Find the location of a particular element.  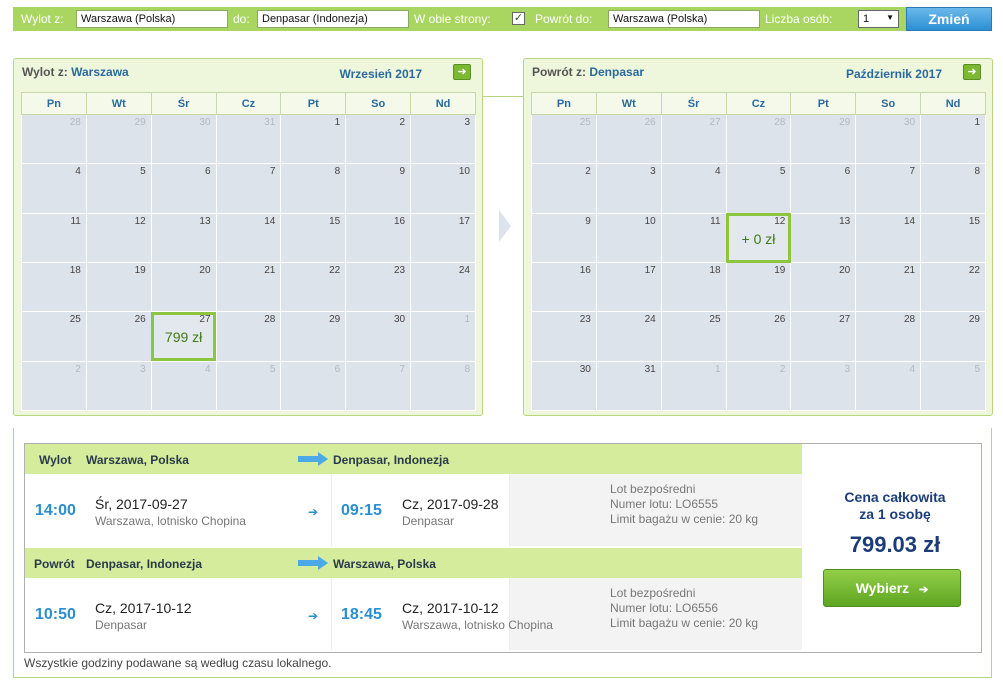

outbound-calendar-day: 17 is located at coordinates (443, 238).